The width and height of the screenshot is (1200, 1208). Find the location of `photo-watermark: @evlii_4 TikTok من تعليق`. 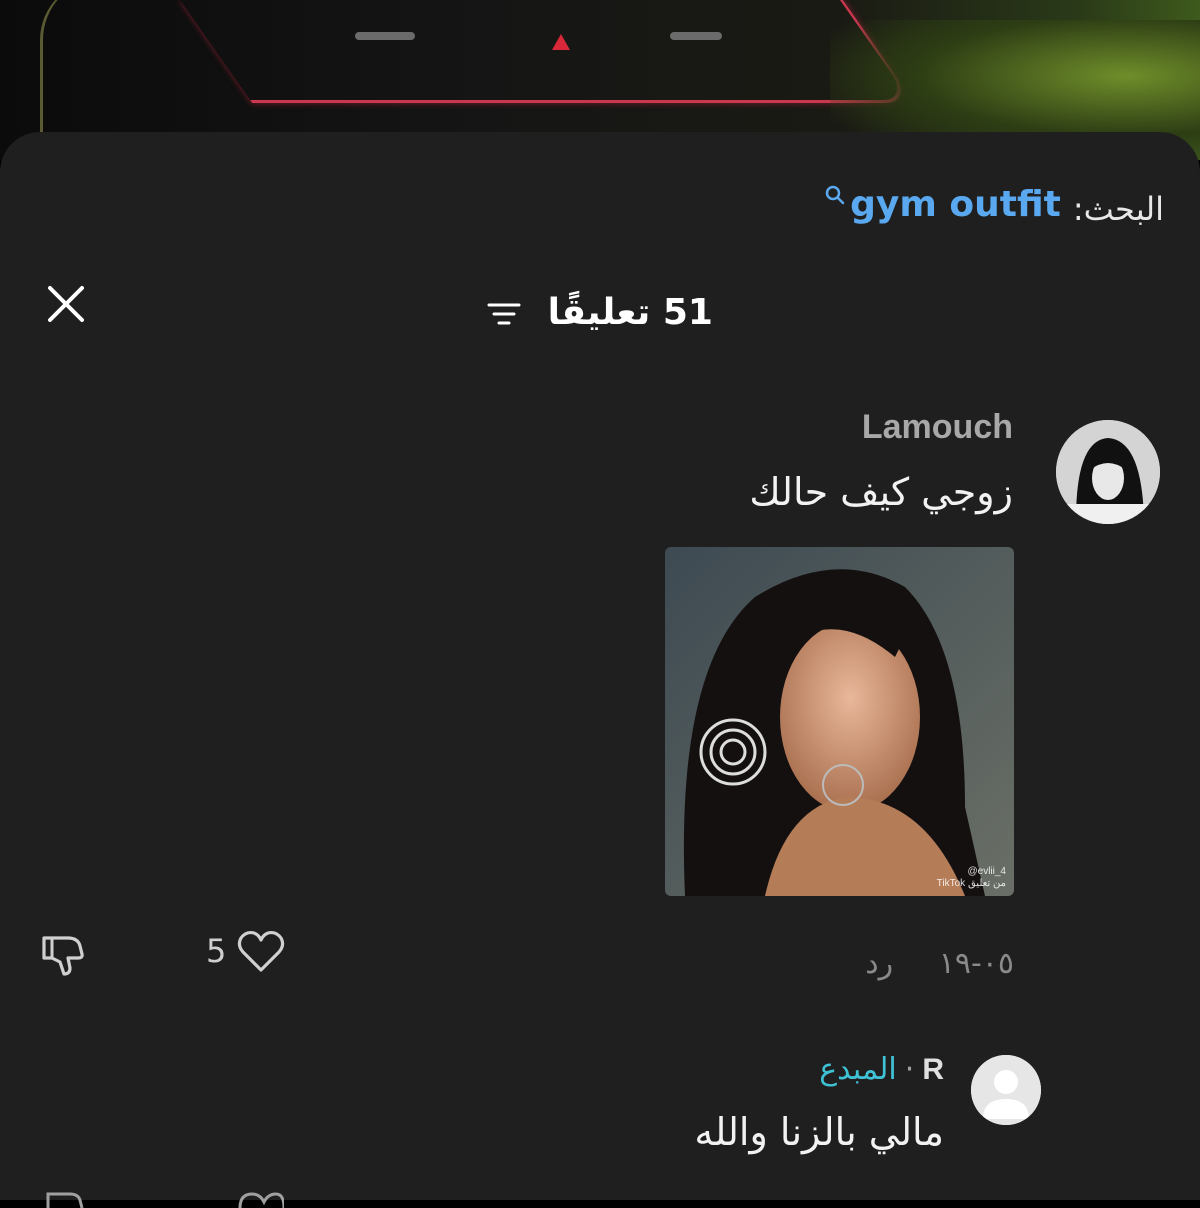

photo-watermark: @evlii_4 TikTok من تعليق is located at coordinates (971, 878).